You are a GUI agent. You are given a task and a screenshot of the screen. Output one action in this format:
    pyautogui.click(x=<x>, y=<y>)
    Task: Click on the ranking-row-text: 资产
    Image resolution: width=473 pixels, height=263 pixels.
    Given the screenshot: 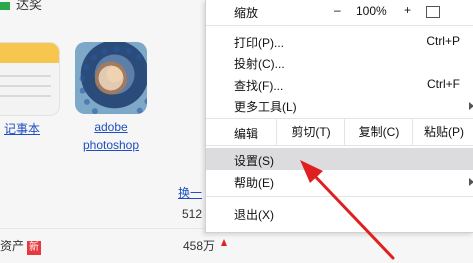 What is the action you would take?
    pyautogui.click(x=12, y=246)
    